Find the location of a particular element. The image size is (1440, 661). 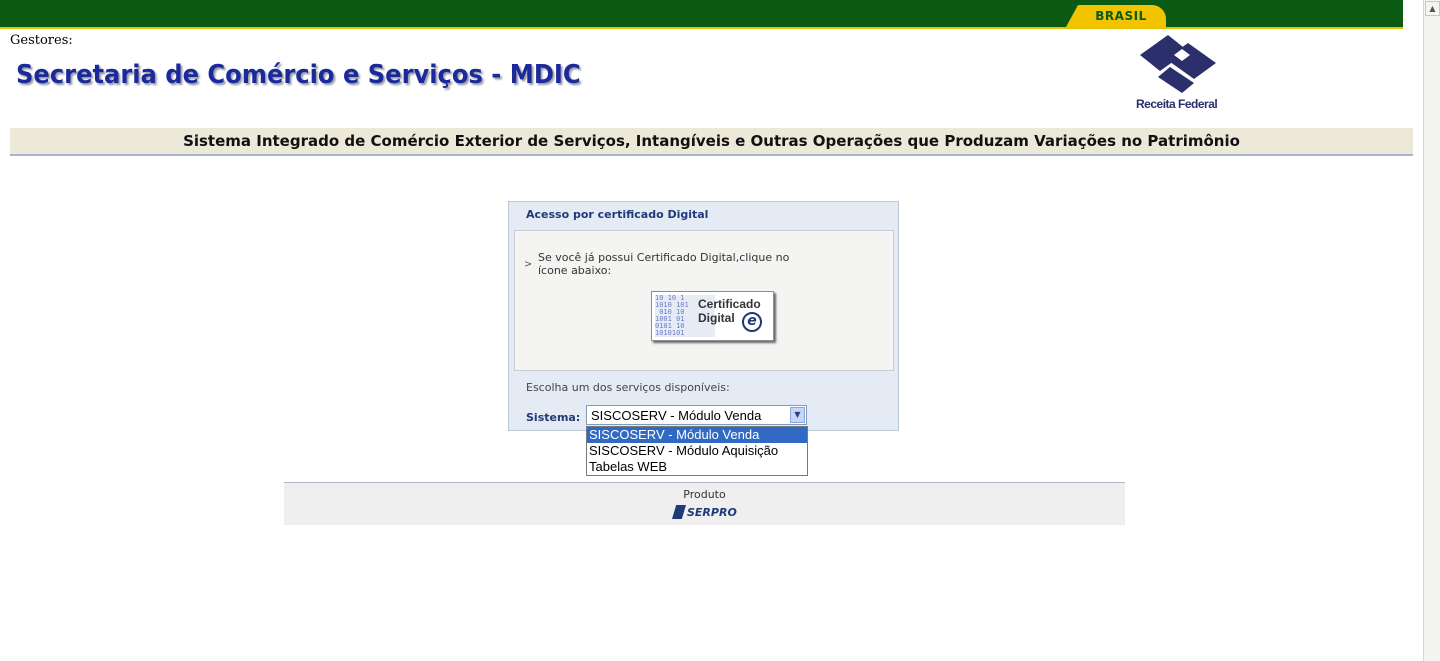

top-bar: BRASIL is located at coordinates (701, 14).